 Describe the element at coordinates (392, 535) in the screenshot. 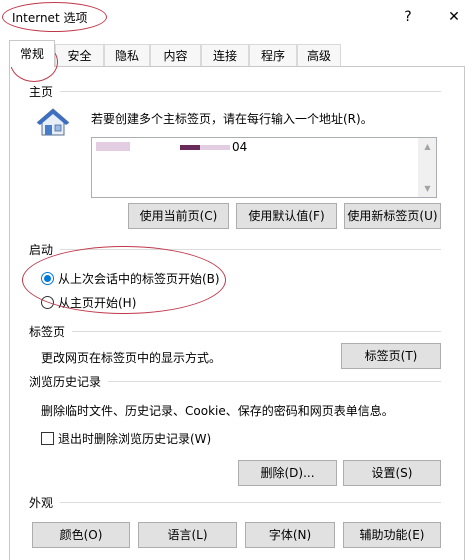

I see `accessibility-button: 辅助功能(E)` at that location.